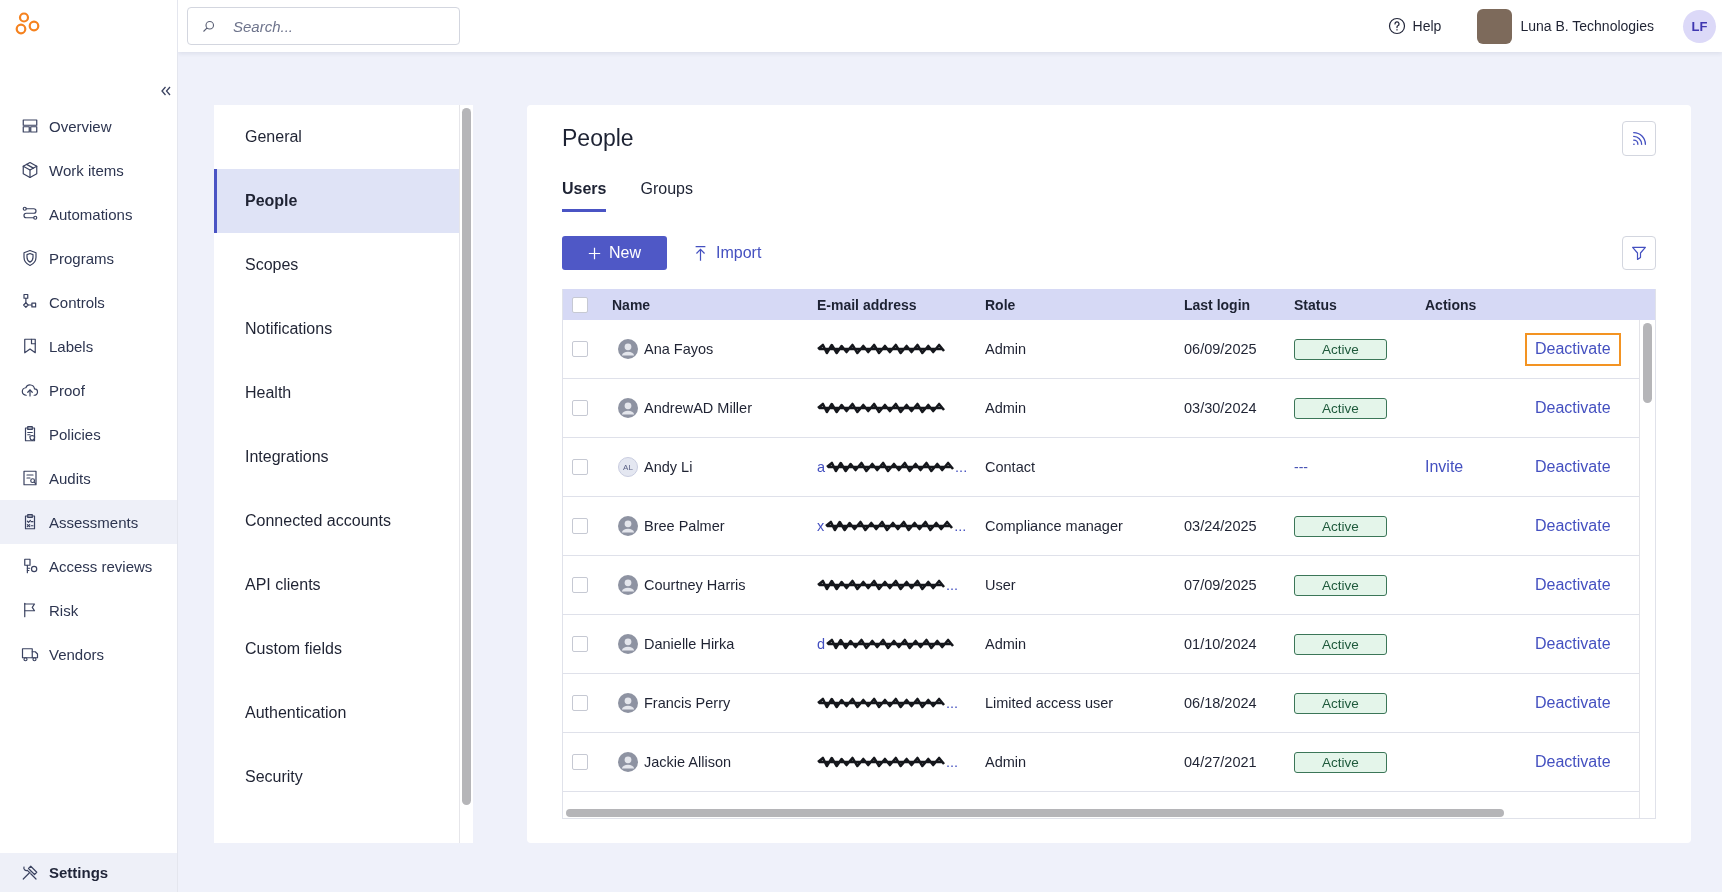 The height and width of the screenshot is (892, 1722). Describe the element at coordinates (584, 191) in the screenshot. I see `tab: Users` at that location.